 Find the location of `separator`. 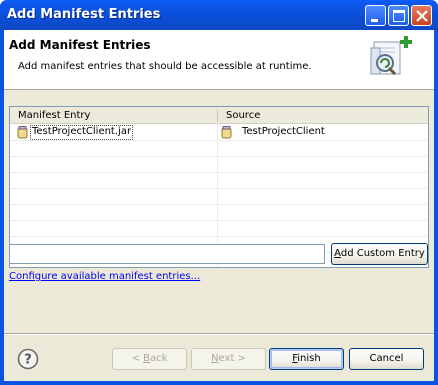

separator is located at coordinates (219, 334).